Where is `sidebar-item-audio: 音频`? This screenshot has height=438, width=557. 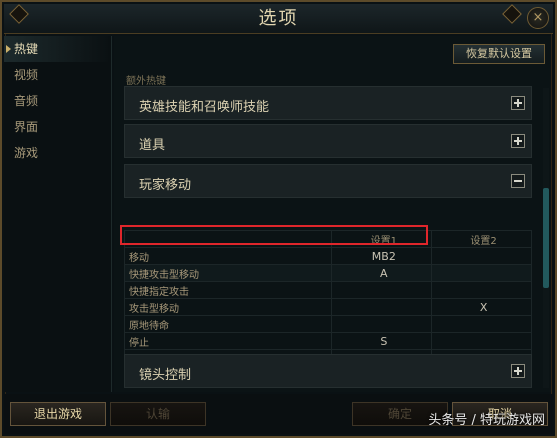
sidebar-item-audio: 音频 is located at coordinates (57, 101).